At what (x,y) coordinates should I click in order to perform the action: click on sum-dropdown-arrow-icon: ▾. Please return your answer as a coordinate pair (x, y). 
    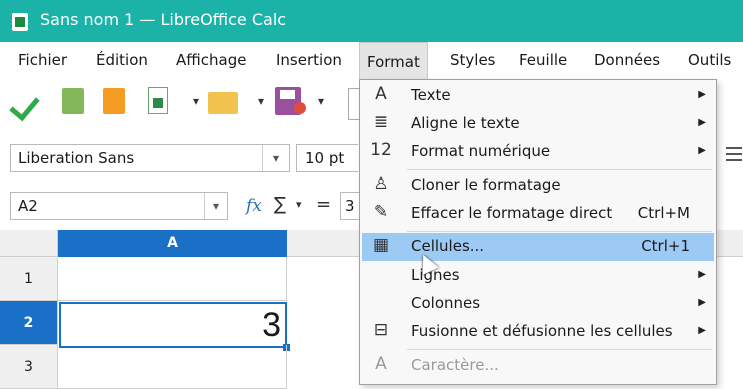
    Looking at the image, I should click on (299, 204).